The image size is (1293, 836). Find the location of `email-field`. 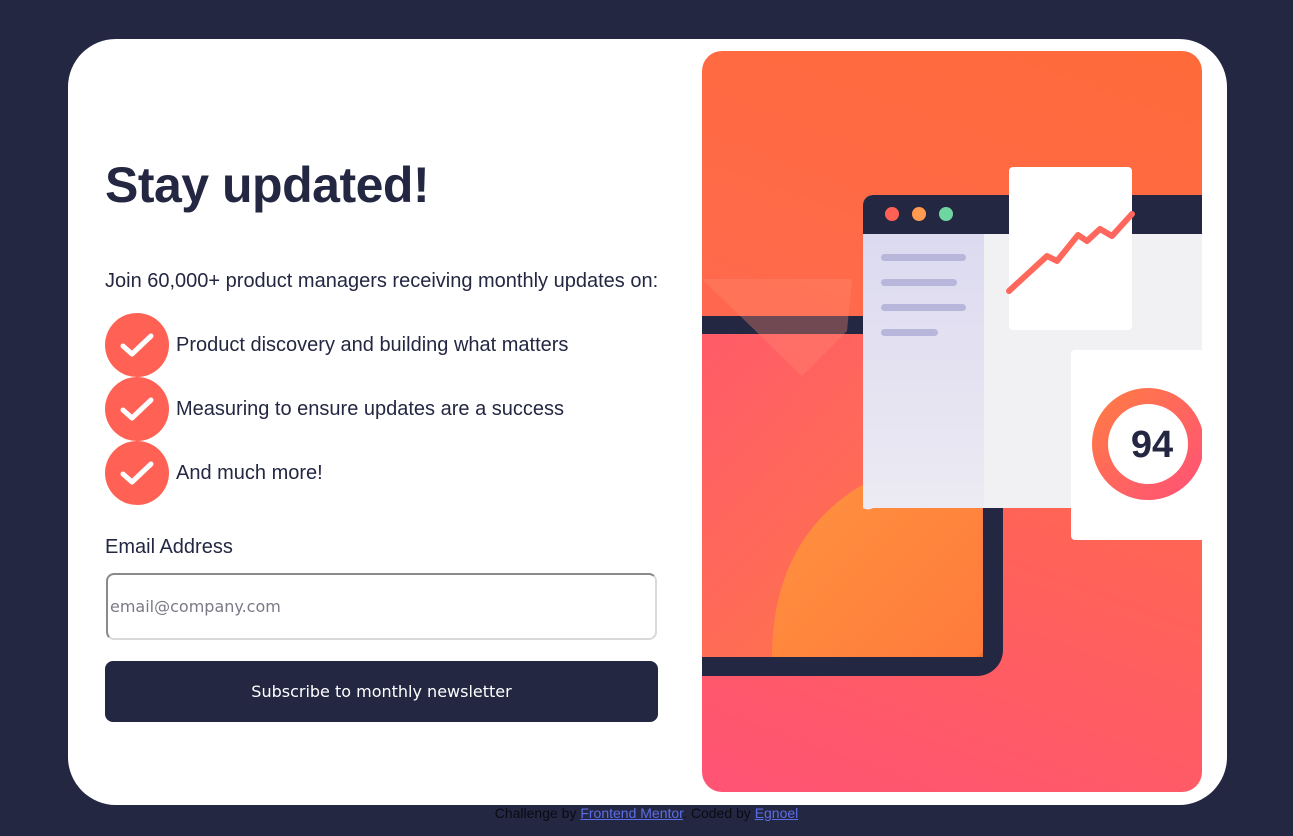

email-field is located at coordinates (381, 606).